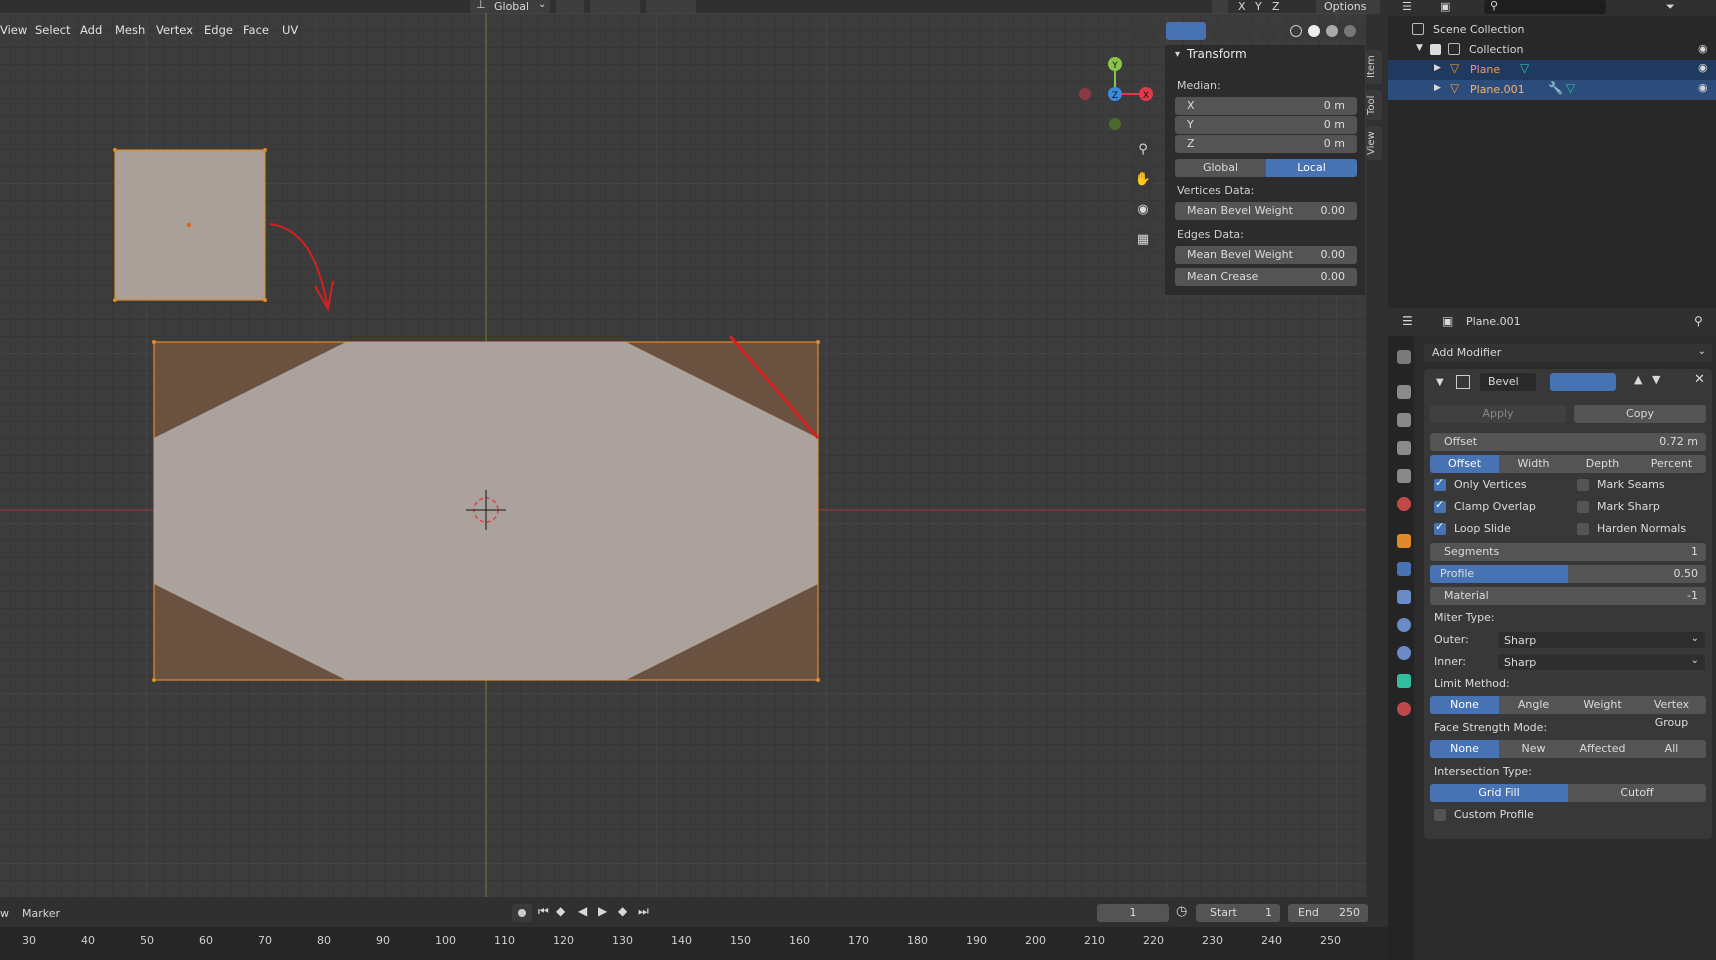 Image resolution: width=1716 pixels, height=960 pixels. Describe the element at coordinates (1350, 31) in the screenshot. I see `rendered-shading-icon` at that location.